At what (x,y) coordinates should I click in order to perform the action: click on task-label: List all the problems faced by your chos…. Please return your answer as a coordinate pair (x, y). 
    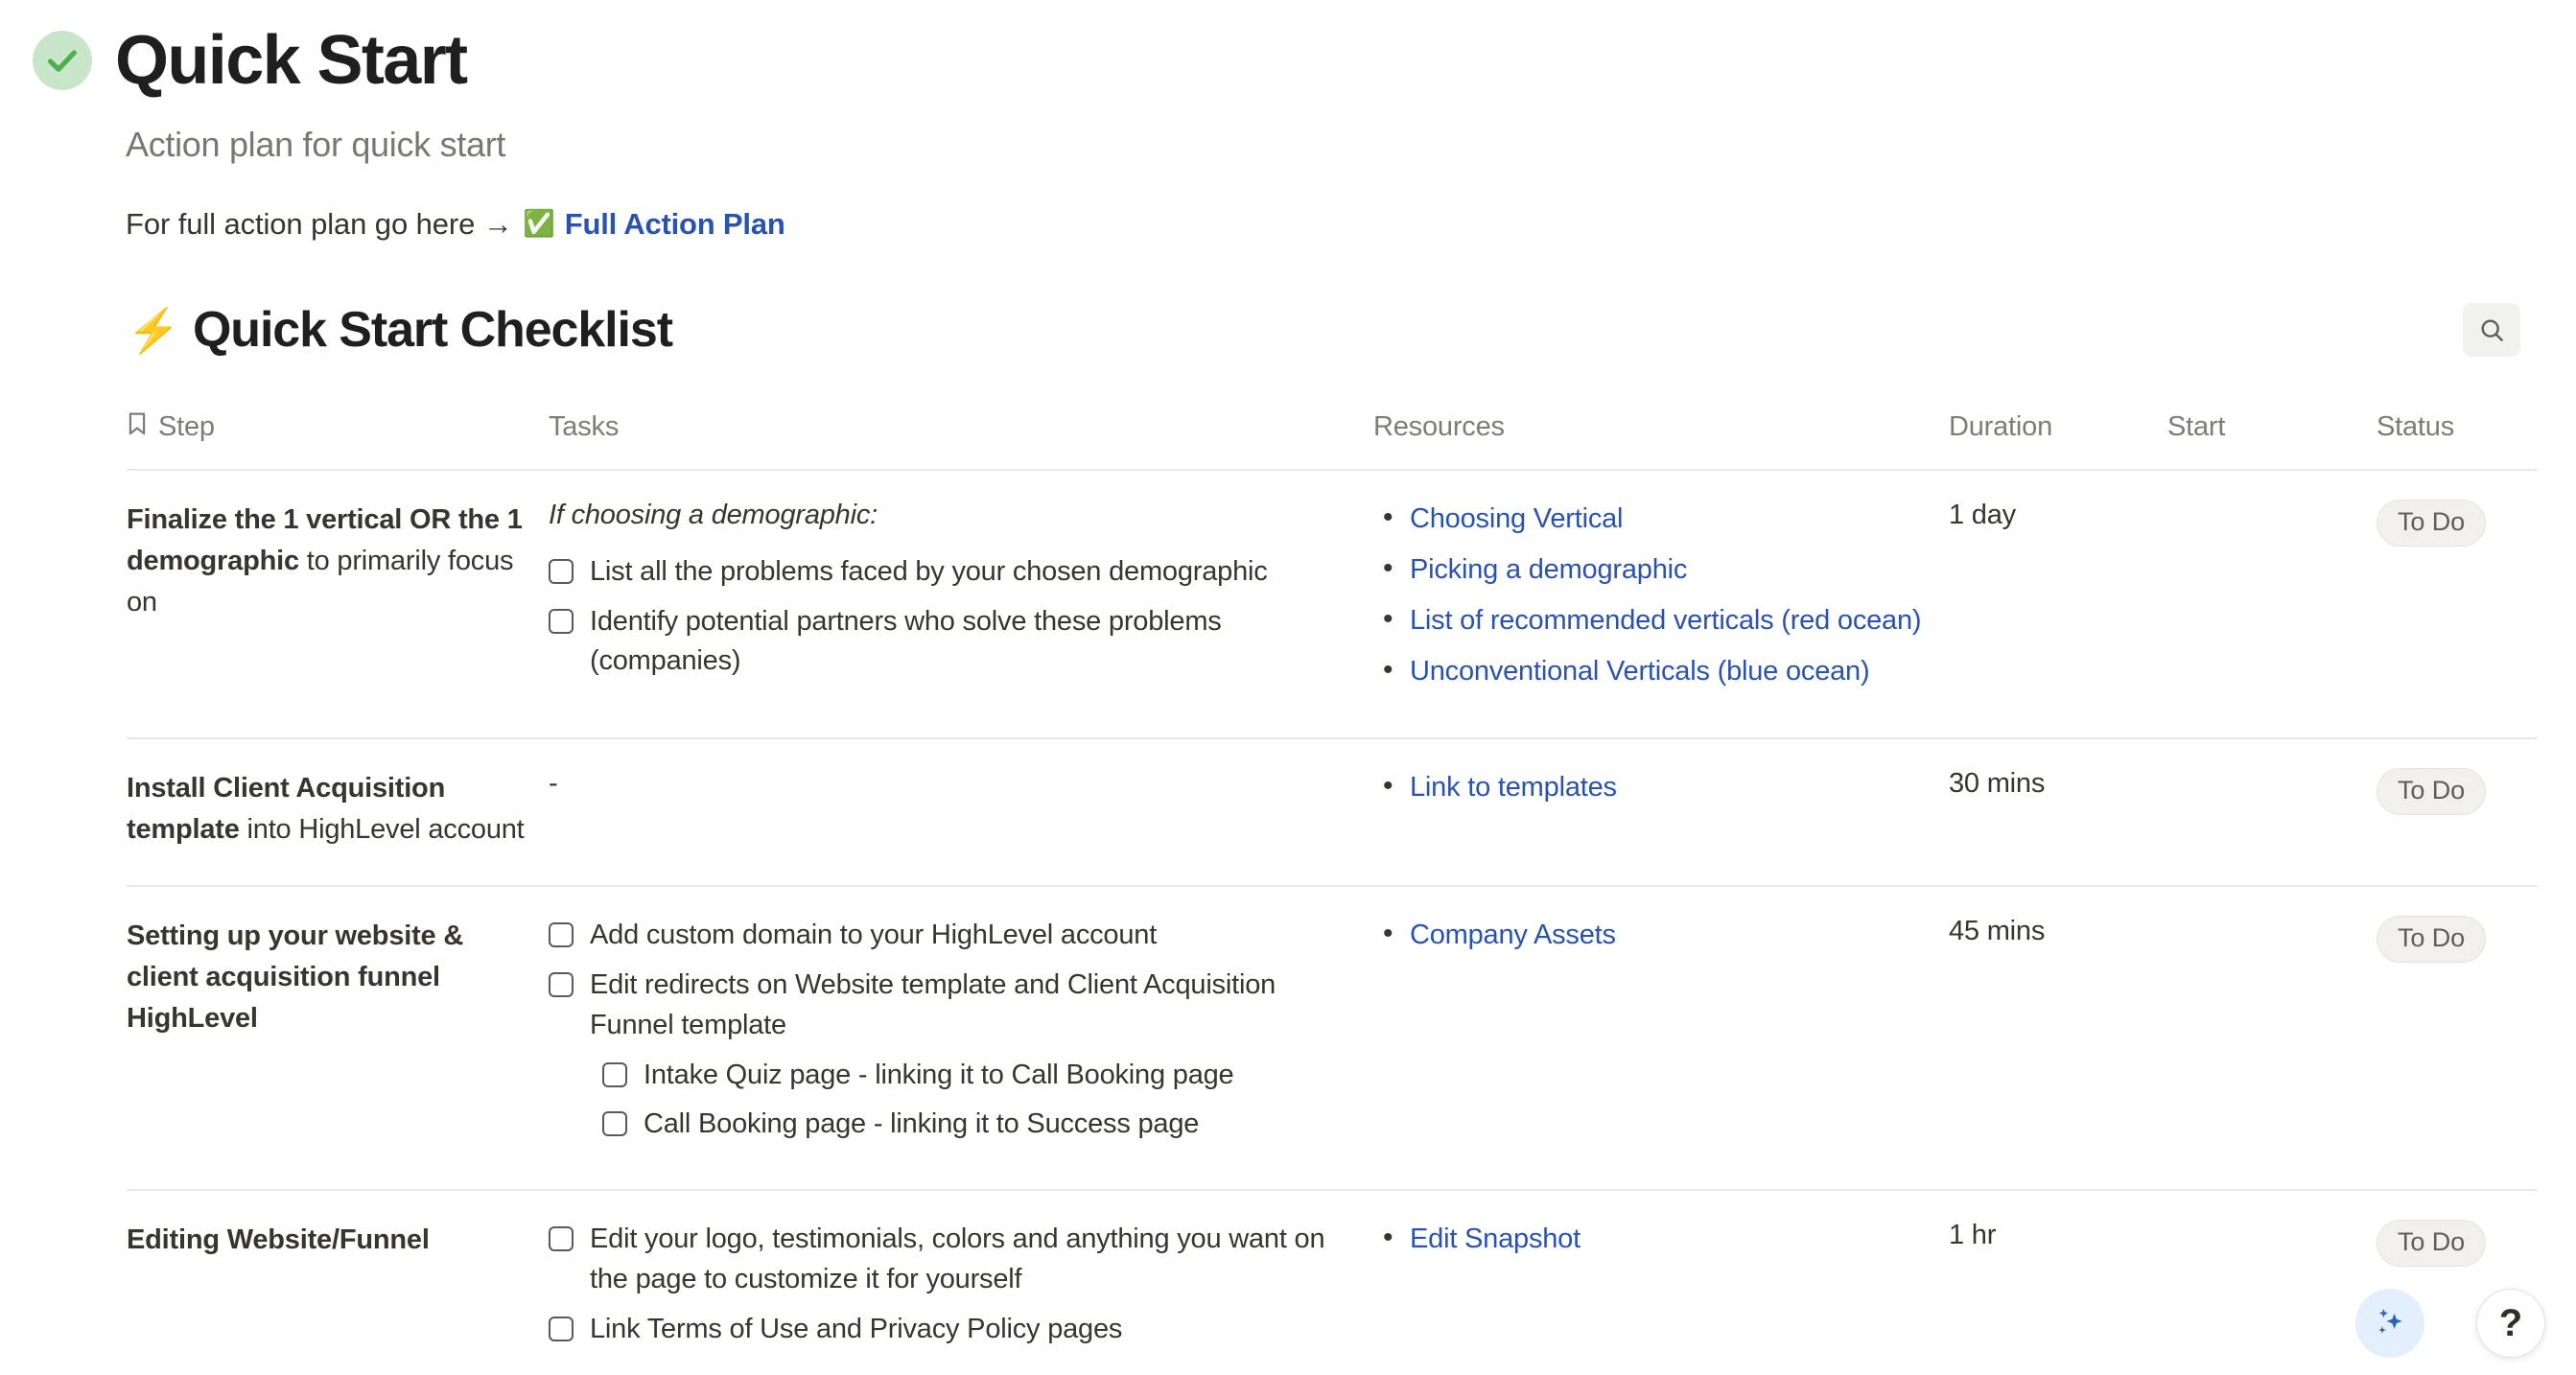
    Looking at the image, I should click on (929, 571).